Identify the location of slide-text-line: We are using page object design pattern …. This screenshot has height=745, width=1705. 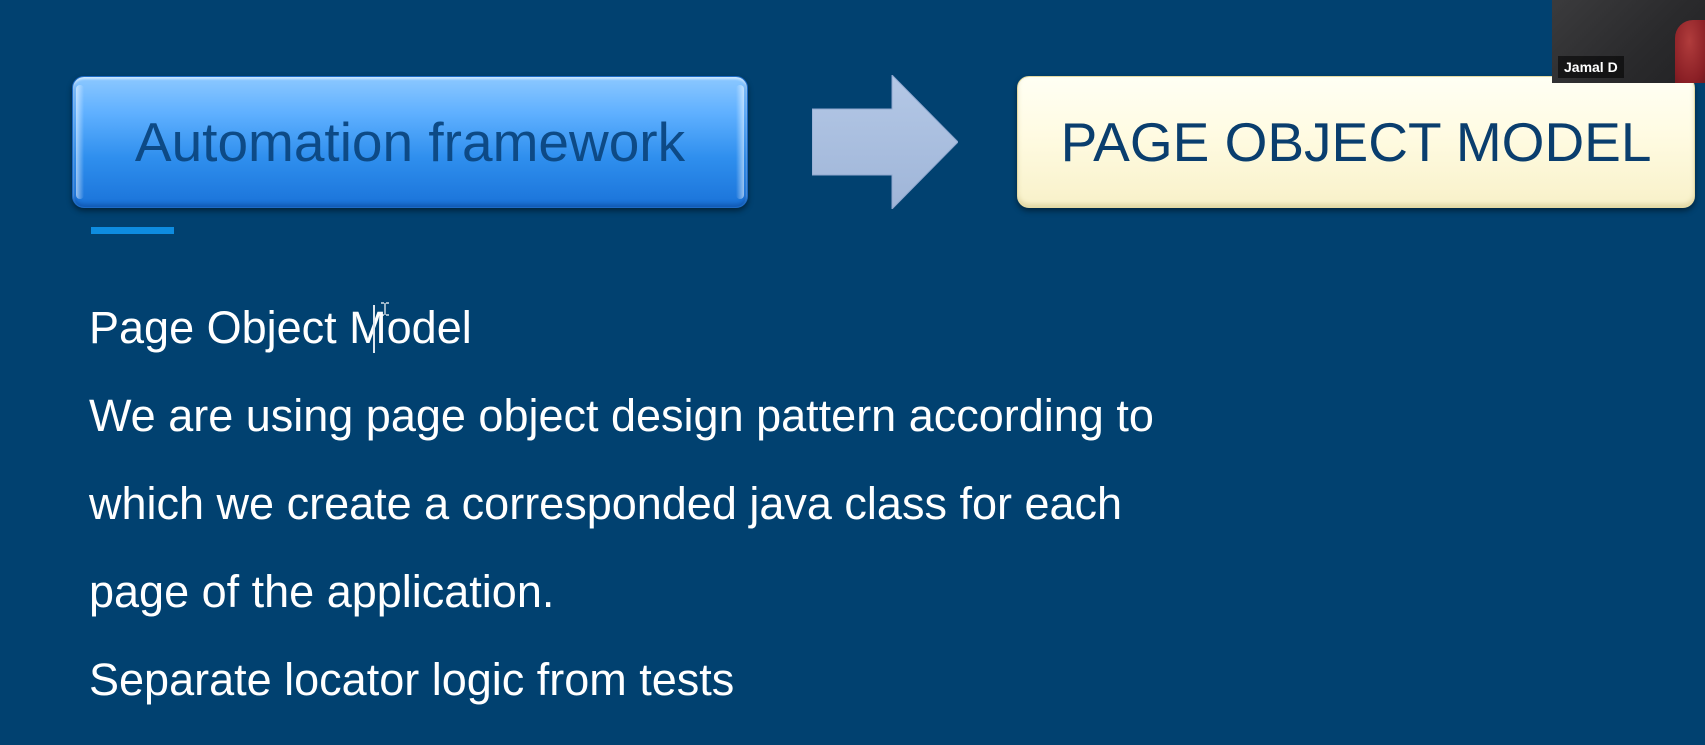
(621, 415).